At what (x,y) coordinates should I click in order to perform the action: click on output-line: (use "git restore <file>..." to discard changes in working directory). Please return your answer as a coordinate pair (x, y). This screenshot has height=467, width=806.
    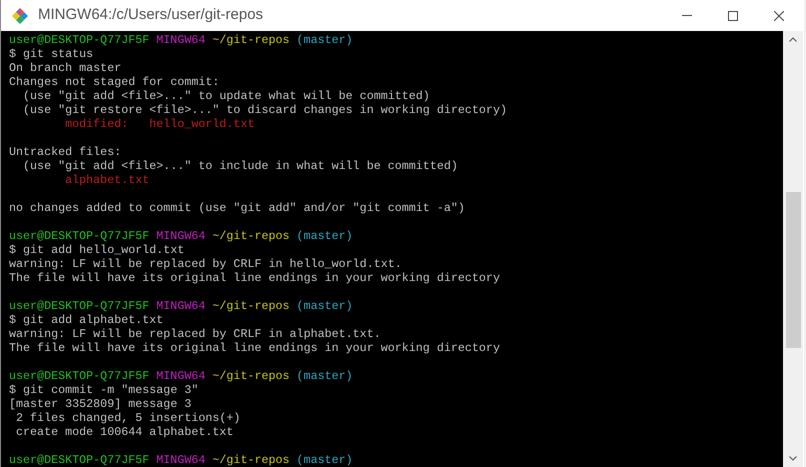
    Looking at the image, I should click on (264, 110).